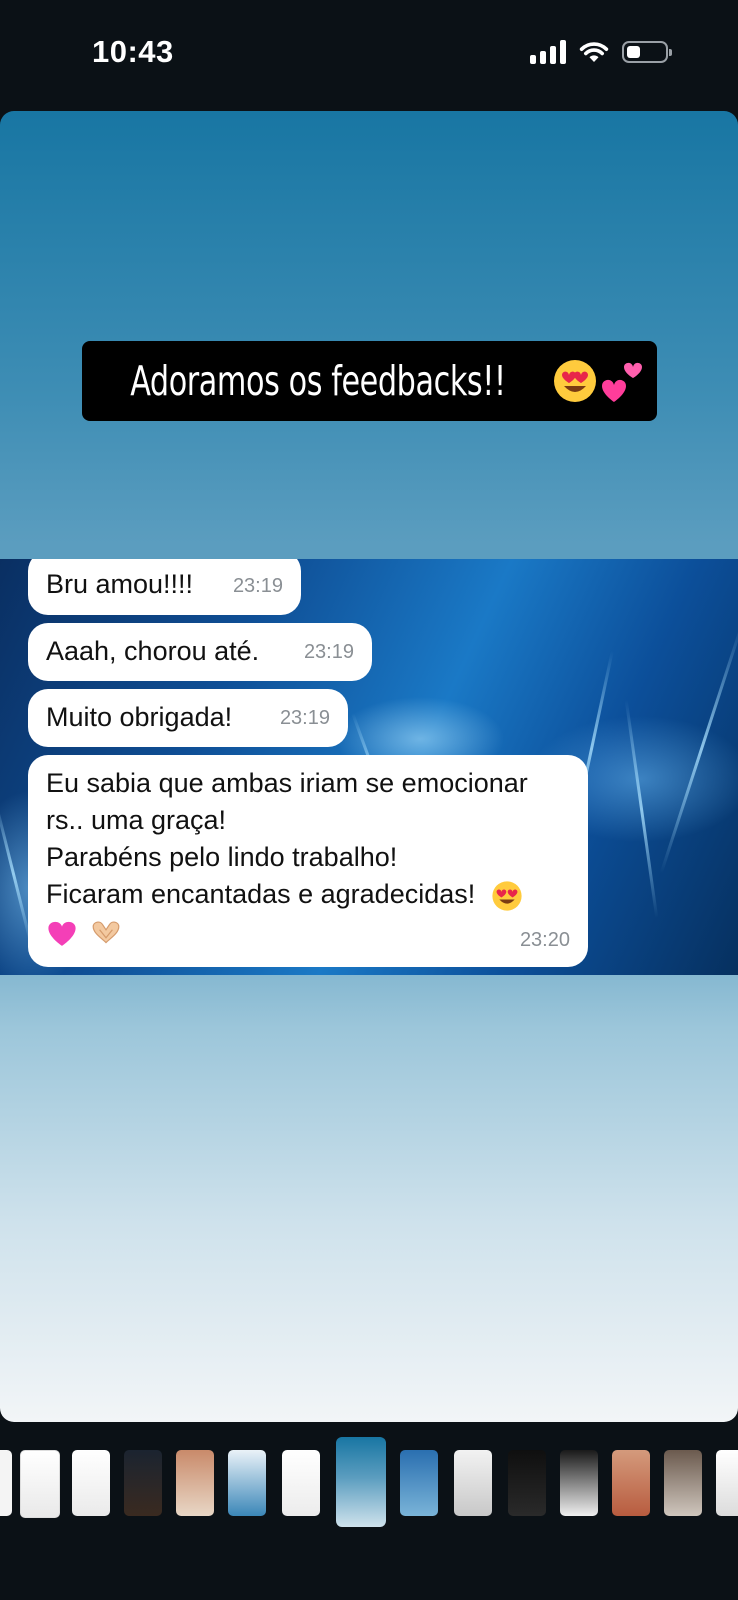 The image size is (738, 1600). What do you see at coordinates (361, 1482) in the screenshot?
I see `story-thumbnail-current` at bounding box center [361, 1482].